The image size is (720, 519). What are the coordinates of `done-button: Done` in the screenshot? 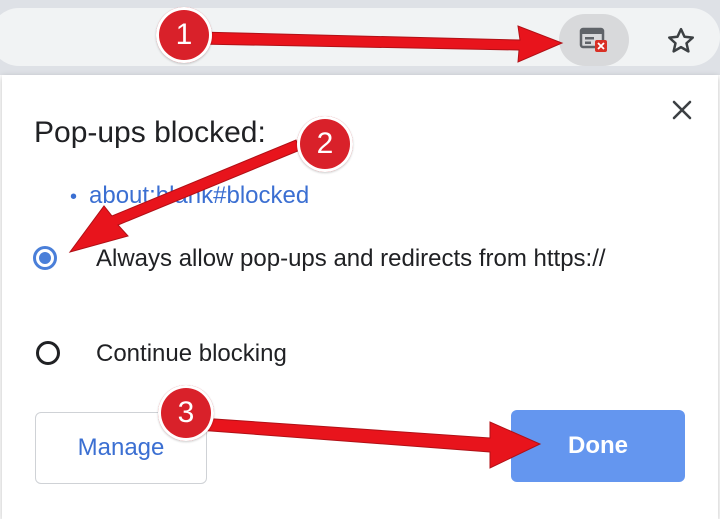 It's located at (598, 446).